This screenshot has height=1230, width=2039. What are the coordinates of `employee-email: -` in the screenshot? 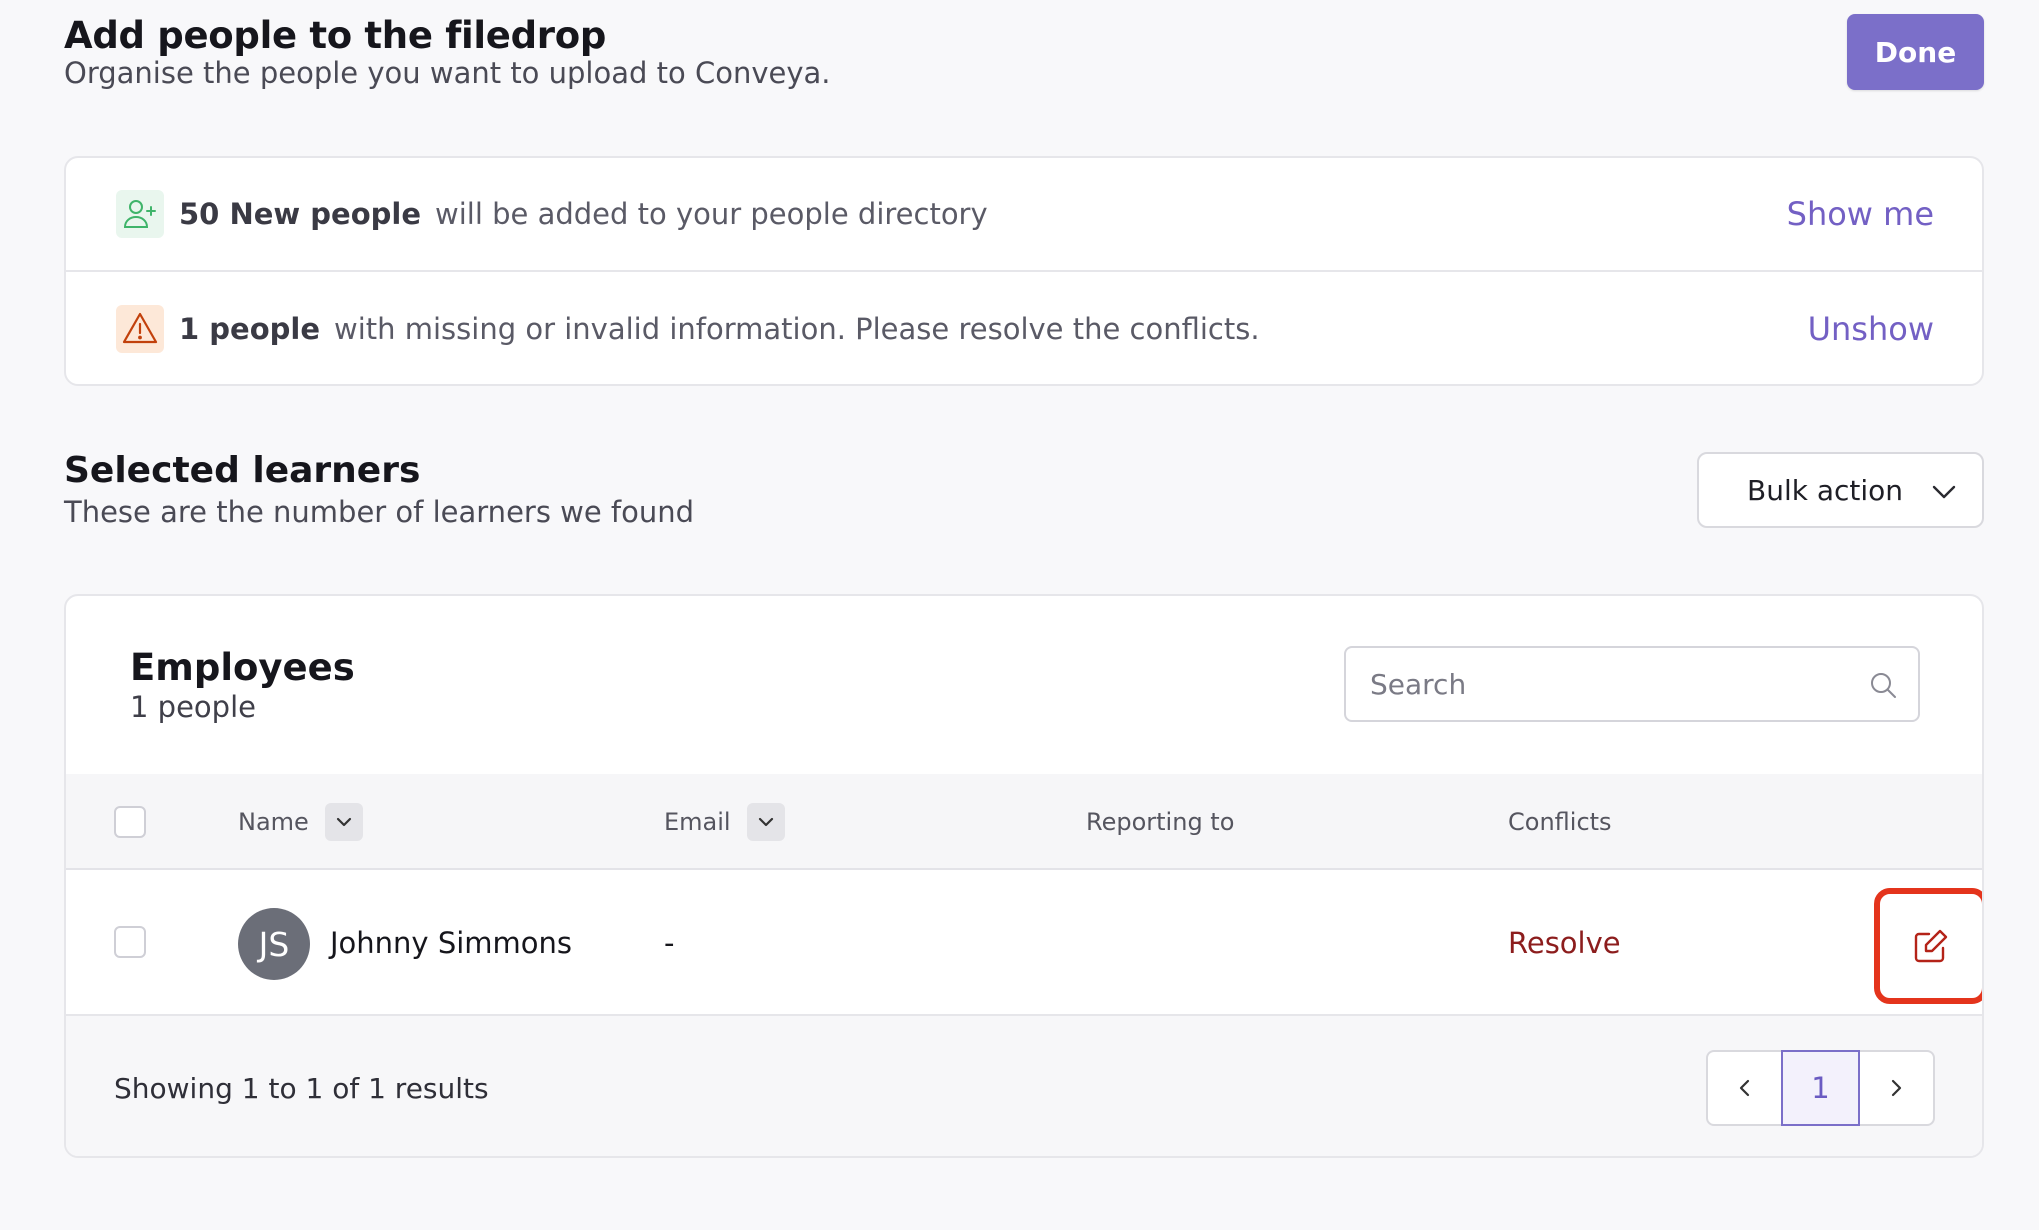 It's located at (669, 943).